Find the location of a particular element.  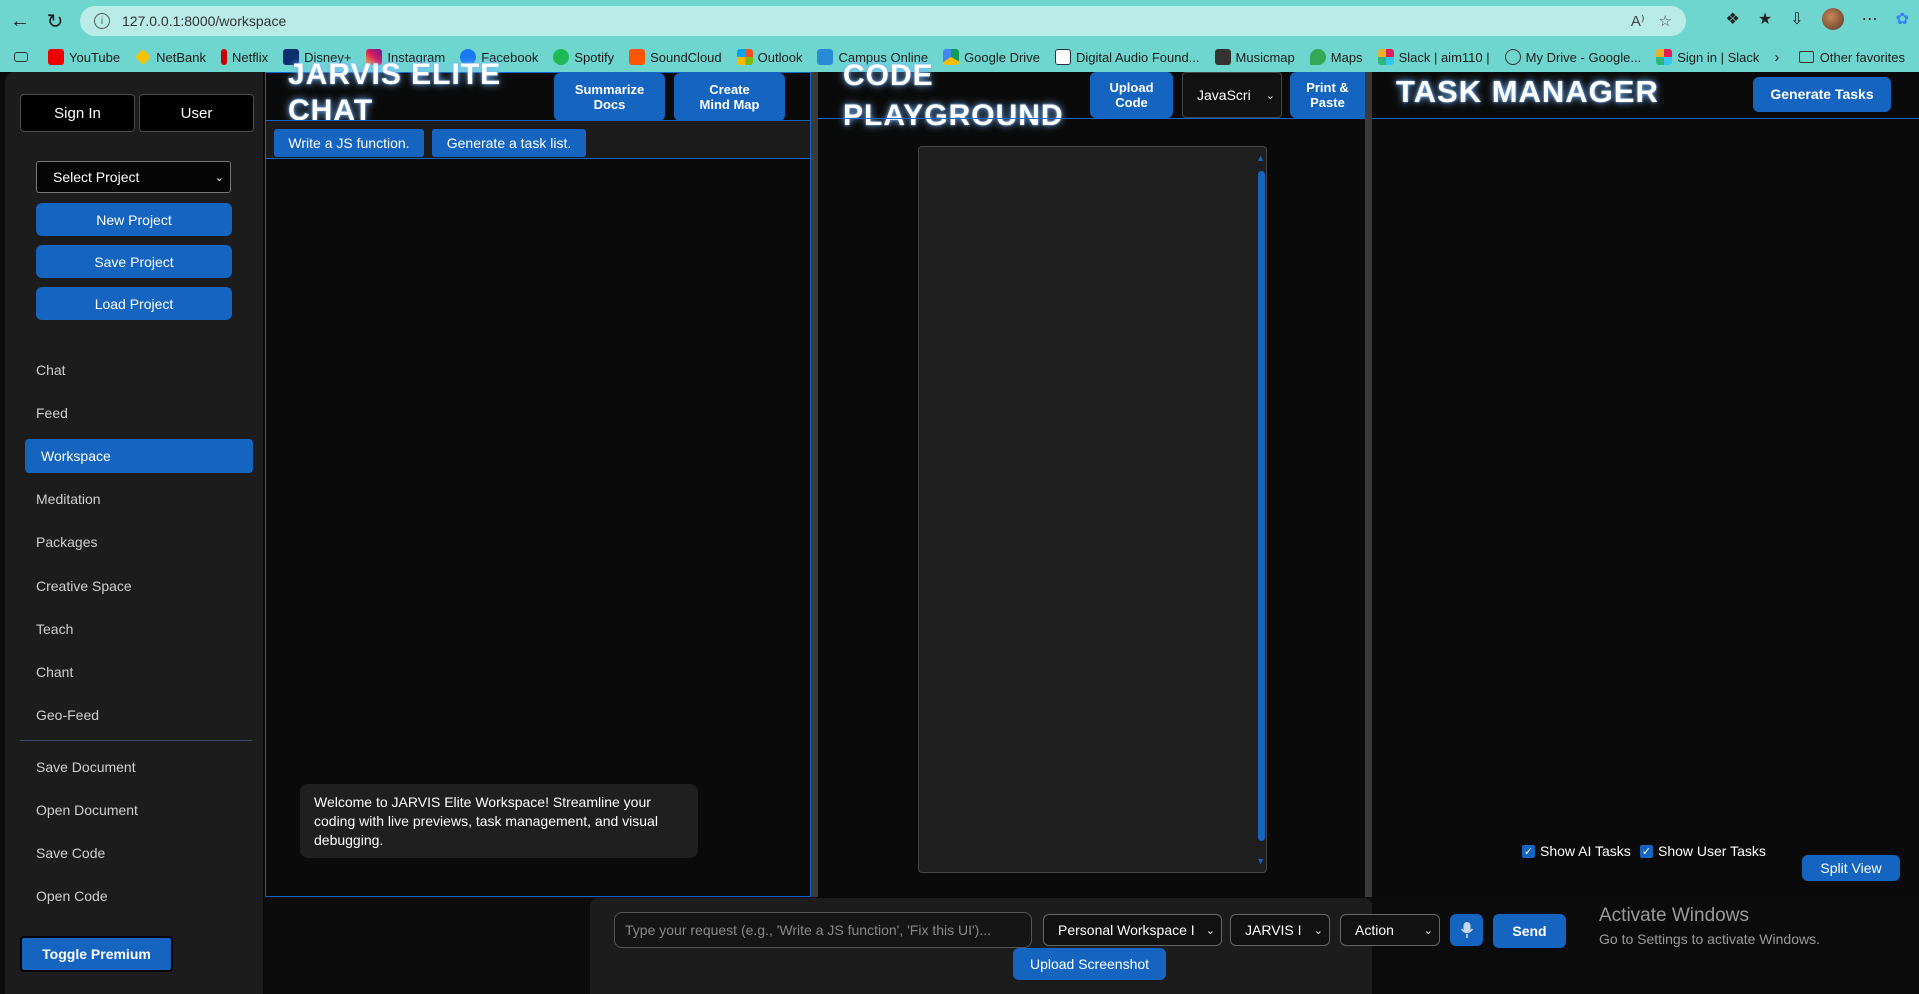

sign-in-button: Sign In is located at coordinates (77, 113).